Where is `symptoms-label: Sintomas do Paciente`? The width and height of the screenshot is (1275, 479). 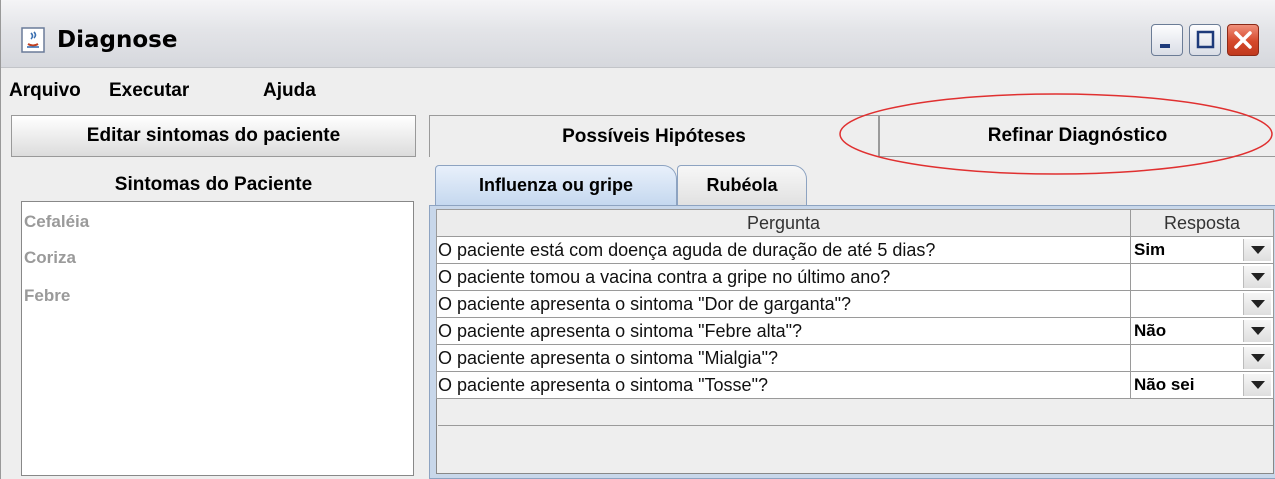
symptoms-label: Sintomas do Paciente is located at coordinates (213, 184).